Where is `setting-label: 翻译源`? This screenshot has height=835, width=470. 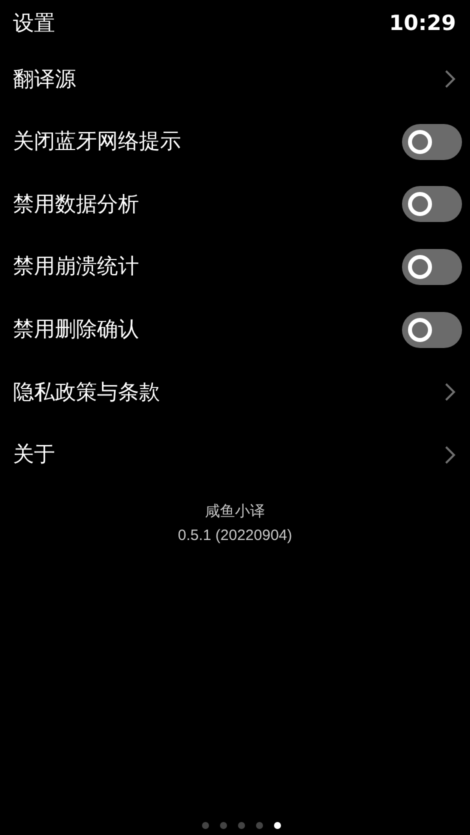 setting-label: 翻译源 is located at coordinates (44, 79).